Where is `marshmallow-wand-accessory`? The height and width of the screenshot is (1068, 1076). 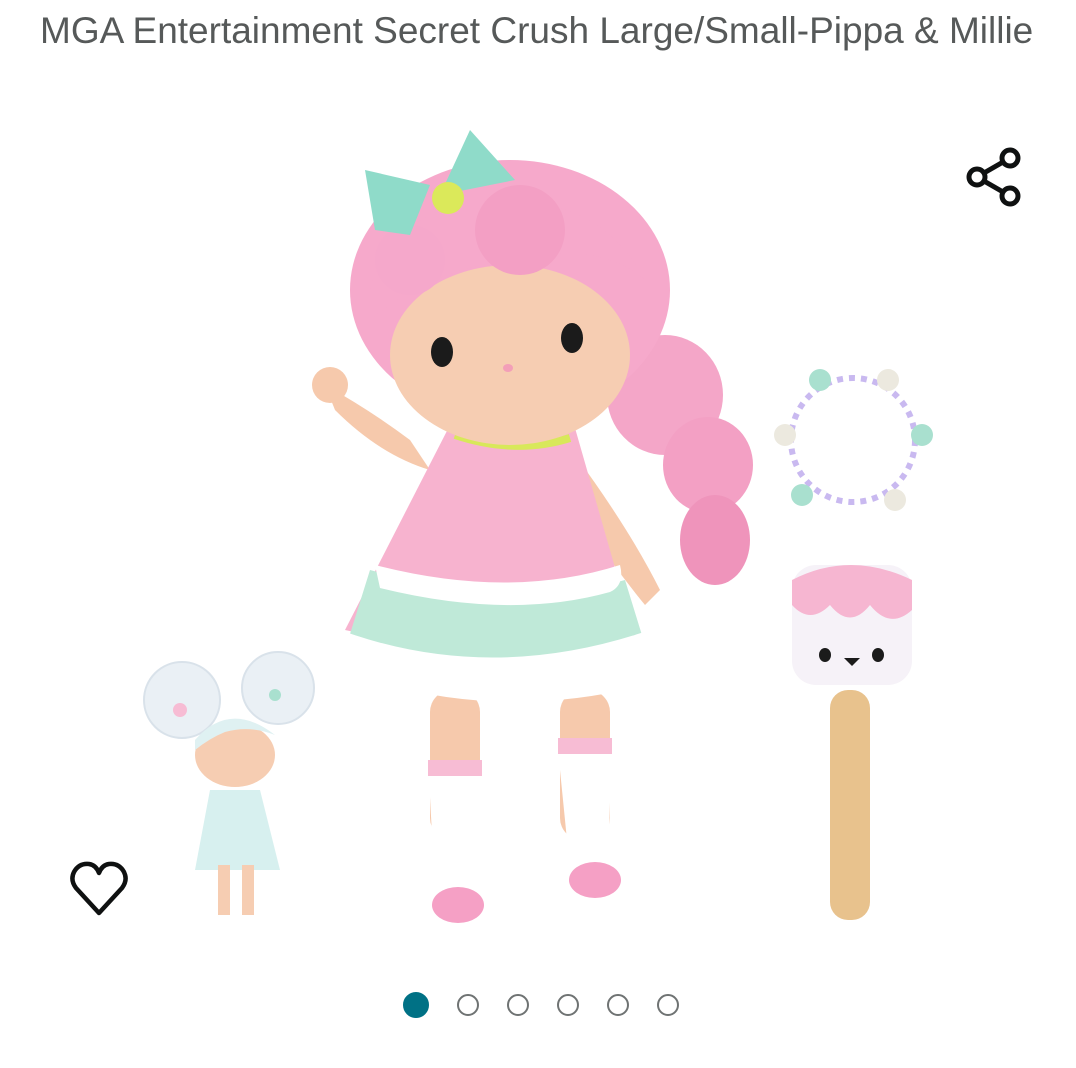
marshmallow-wand-accessory is located at coordinates (852, 742).